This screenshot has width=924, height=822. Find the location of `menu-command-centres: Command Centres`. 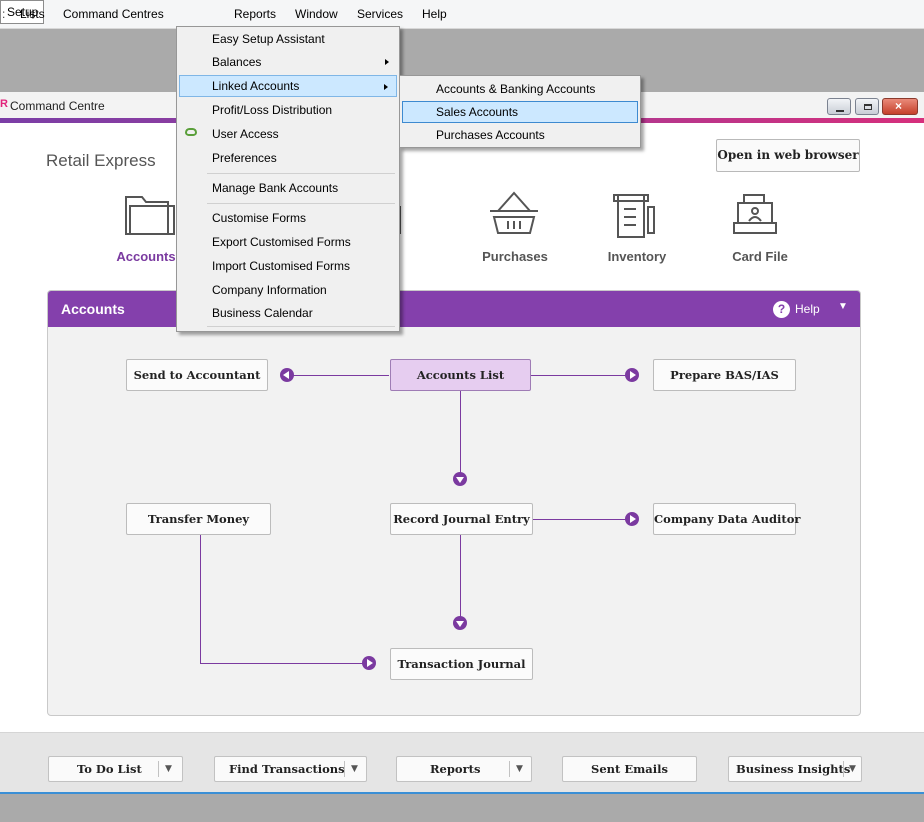

menu-command-centres: Command Centres is located at coordinates (113, 14).